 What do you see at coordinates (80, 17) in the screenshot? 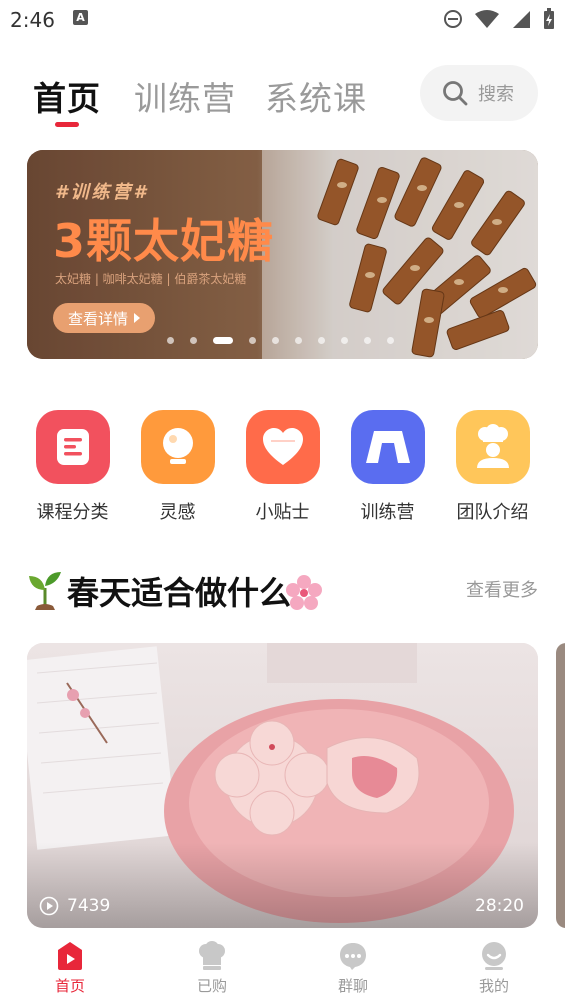
I see `notification-a-icon: A` at bounding box center [80, 17].